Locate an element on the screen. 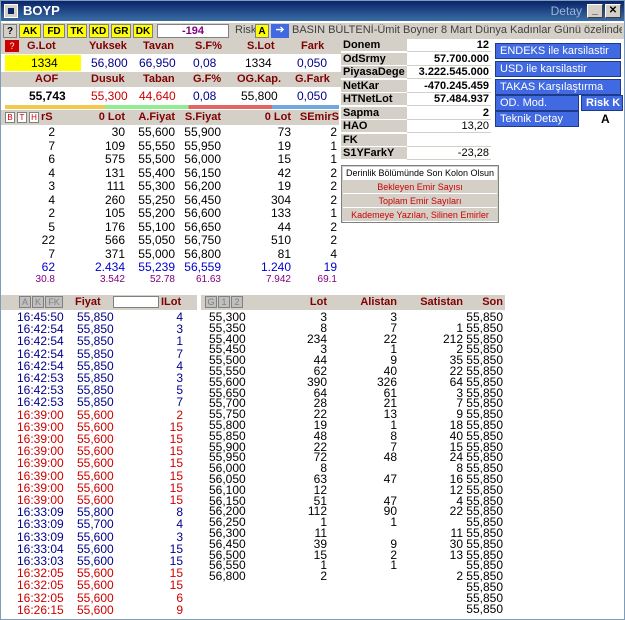 The image size is (625, 620). tab-fk: FK is located at coordinates (54, 302).